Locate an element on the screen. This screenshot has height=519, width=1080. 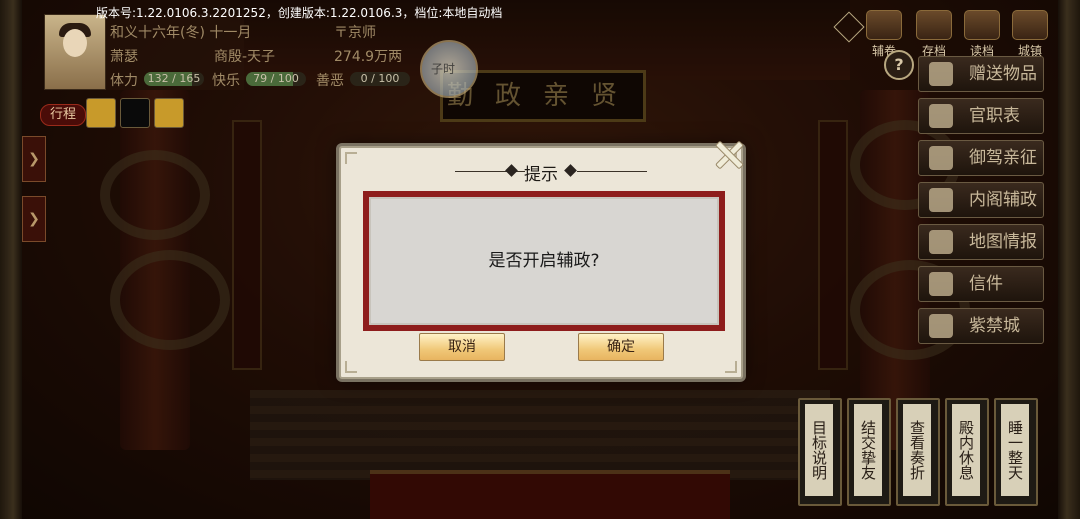
cabinet-icon is located at coordinates (941, 200).